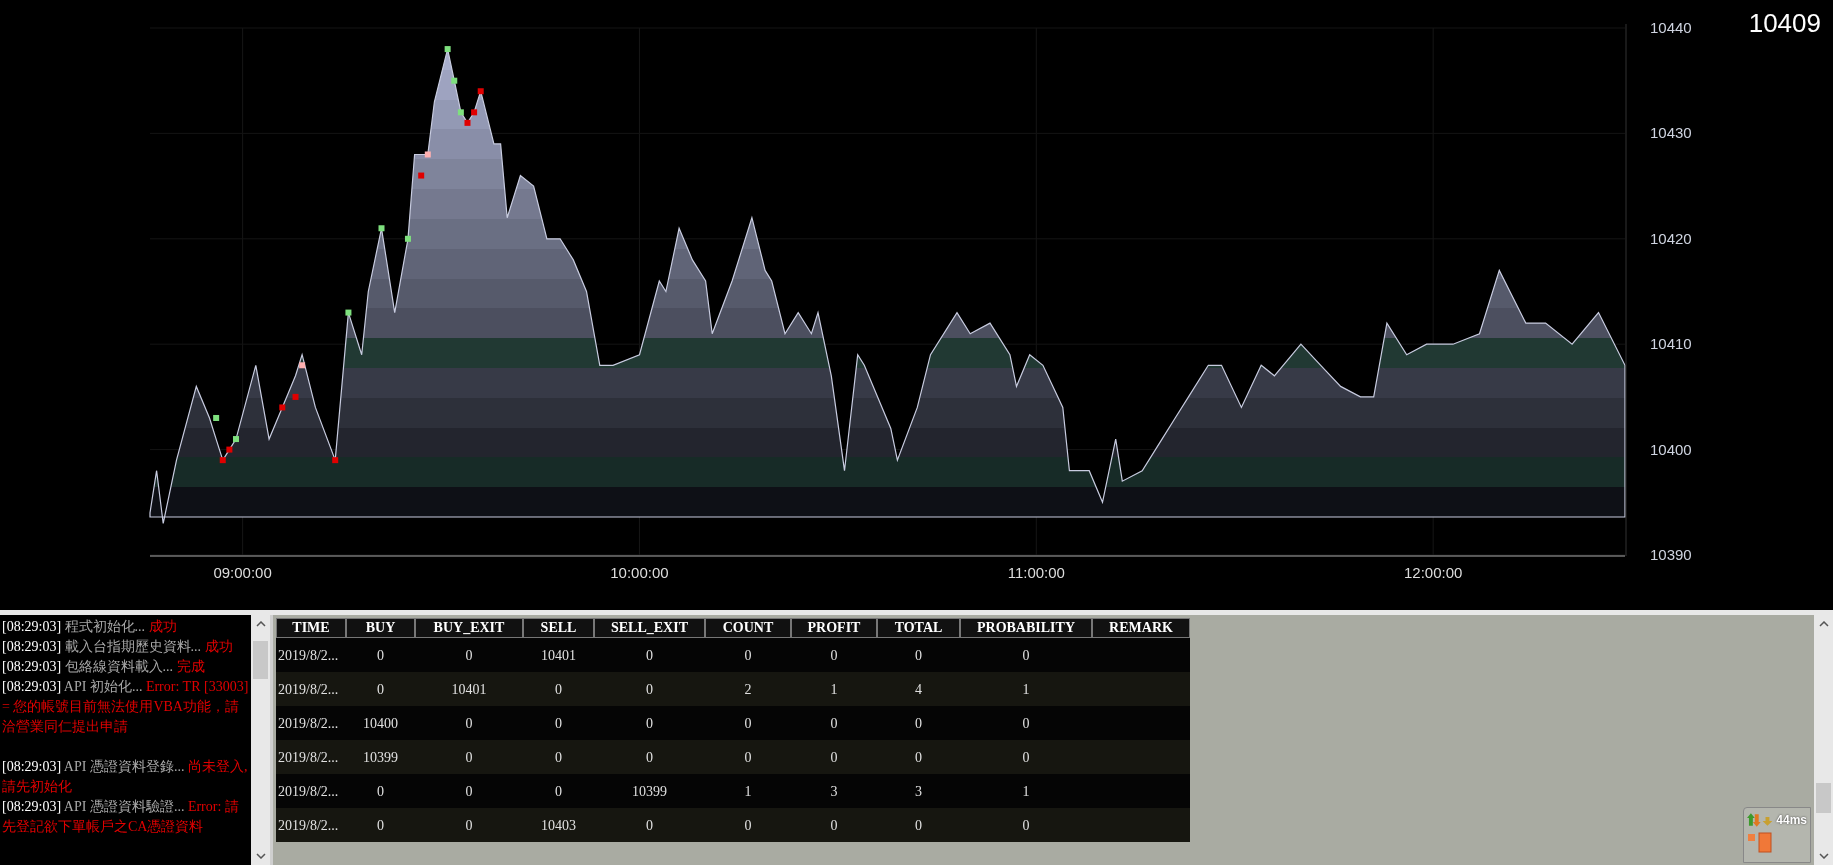  I want to click on x-tick-label: 10:00:00, so click(639, 572).